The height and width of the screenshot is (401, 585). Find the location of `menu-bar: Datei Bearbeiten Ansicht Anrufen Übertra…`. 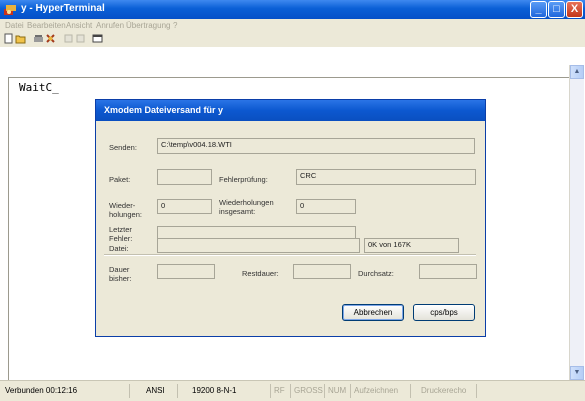

menu-bar: Datei Bearbeiten Ansicht Anrufen Übertra… is located at coordinates (292, 25).